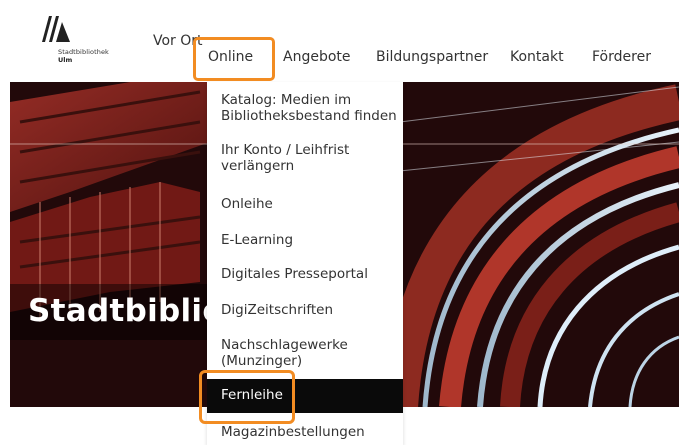 This screenshot has height=445, width=679. What do you see at coordinates (178, 41) in the screenshot?
I see `nav-vor-ort: Vor Ort` at bounding box center [178, 41].